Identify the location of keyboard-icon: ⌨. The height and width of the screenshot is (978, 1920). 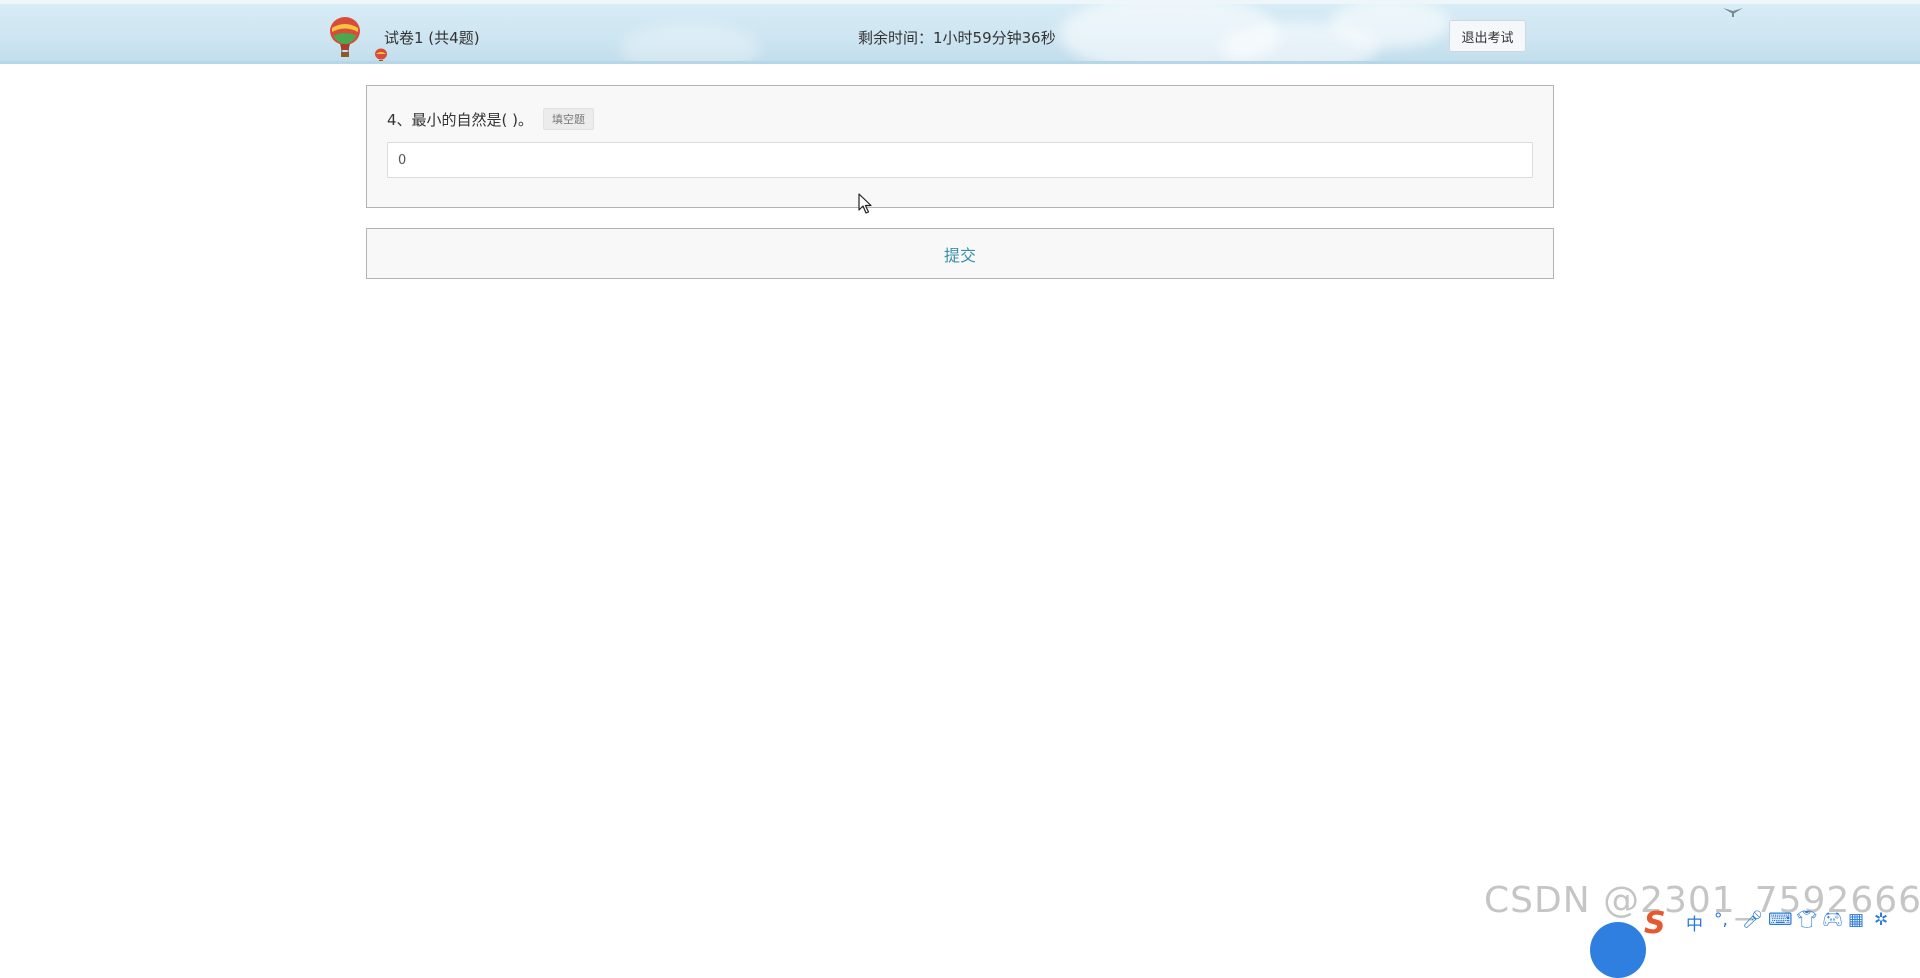
(1780, 920).